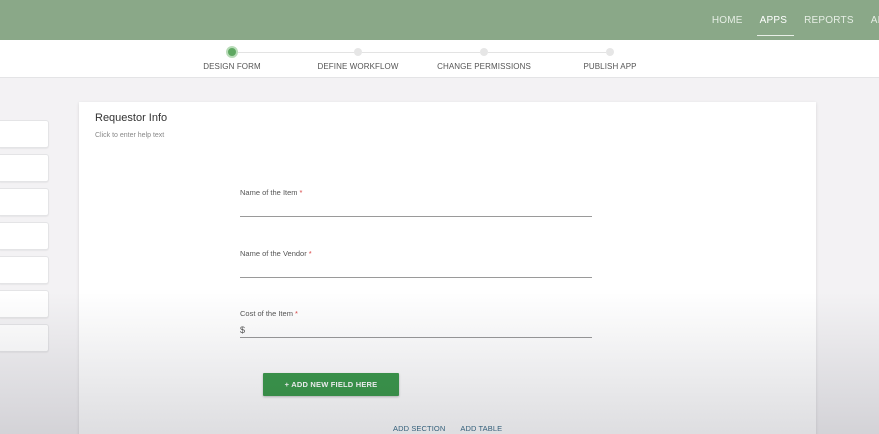 This screenshot has width=879, height=434. Describe the element at coordinates (829, 20) in the screenshot. I see `nav-reports: REPORTS` at that location.